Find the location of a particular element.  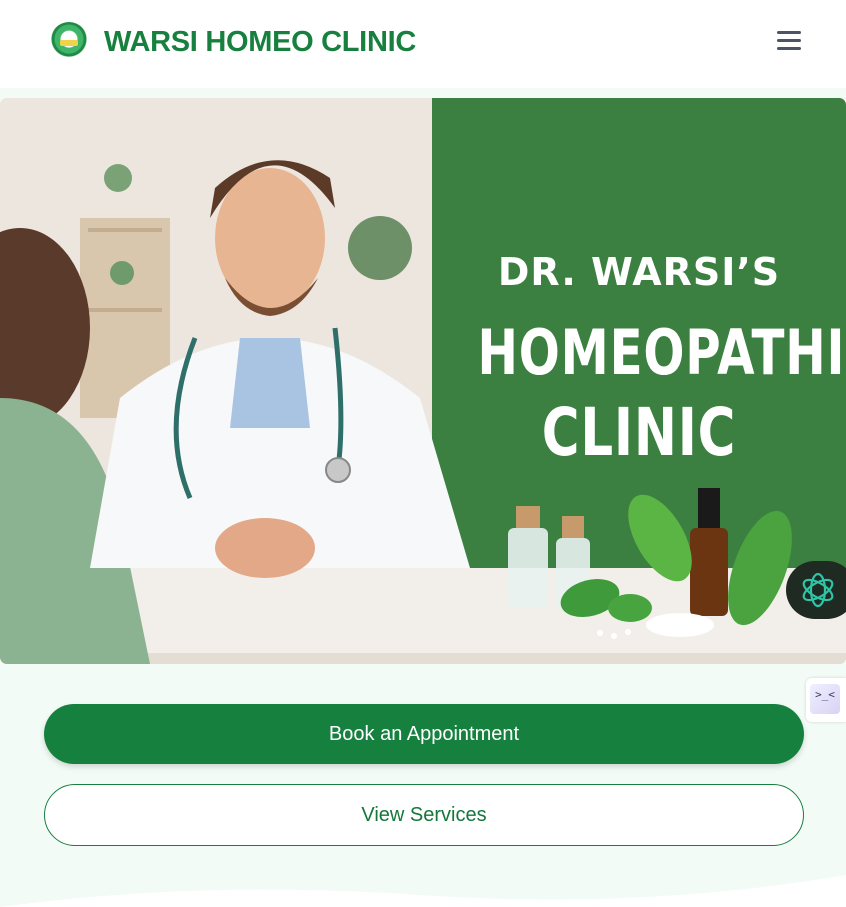

brand-name: WARSI HOMEO CLINIC is located at coordinates (260, 42).